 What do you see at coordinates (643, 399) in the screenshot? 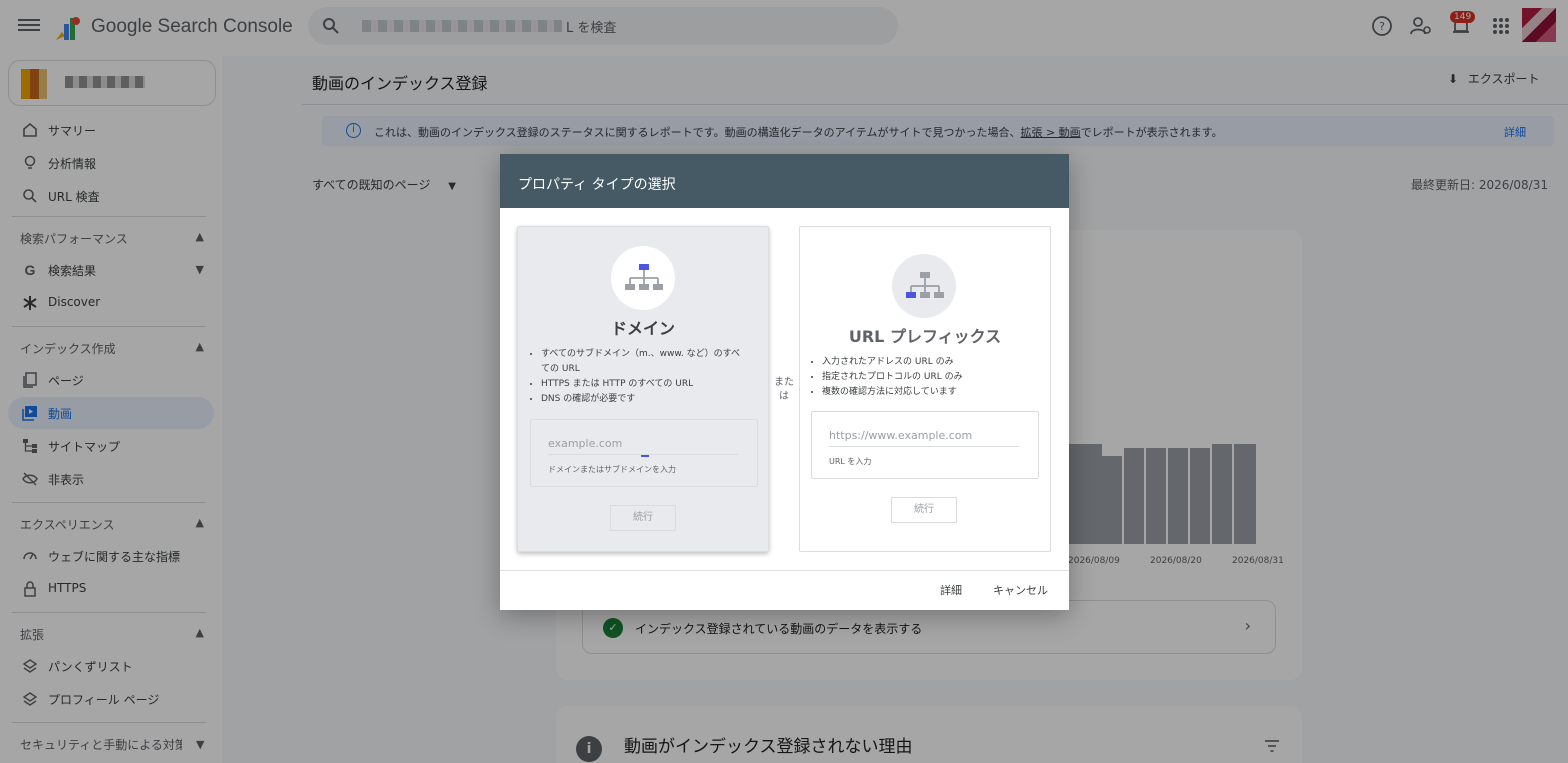
I see `feature-item: DNS の確認が必要です` at bounding box center [643, 399].